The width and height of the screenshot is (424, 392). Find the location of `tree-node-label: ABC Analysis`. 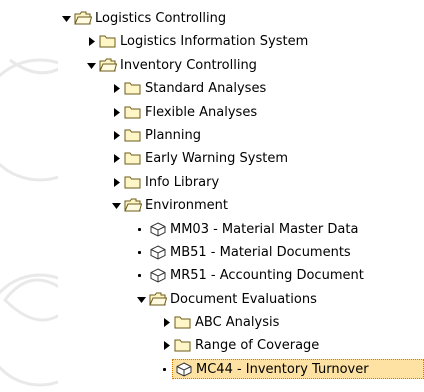

tree-node-label: ABC Analysis is located at coordinates (237, 323).